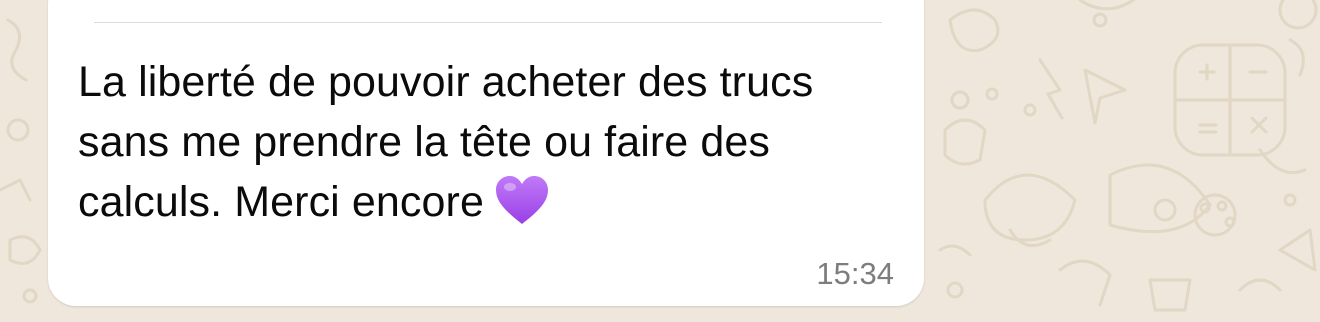  Describe the element at coordinates (855, 273) in the screenshot. I see `message-timestamp: 15:34` at that location.